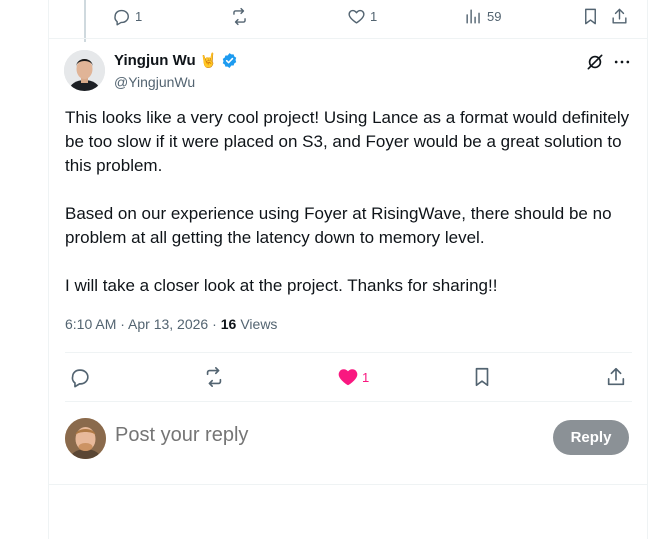 This screenshot has height=539, width=658. I want to click on prev-bookmark-button, so click(590, 16).